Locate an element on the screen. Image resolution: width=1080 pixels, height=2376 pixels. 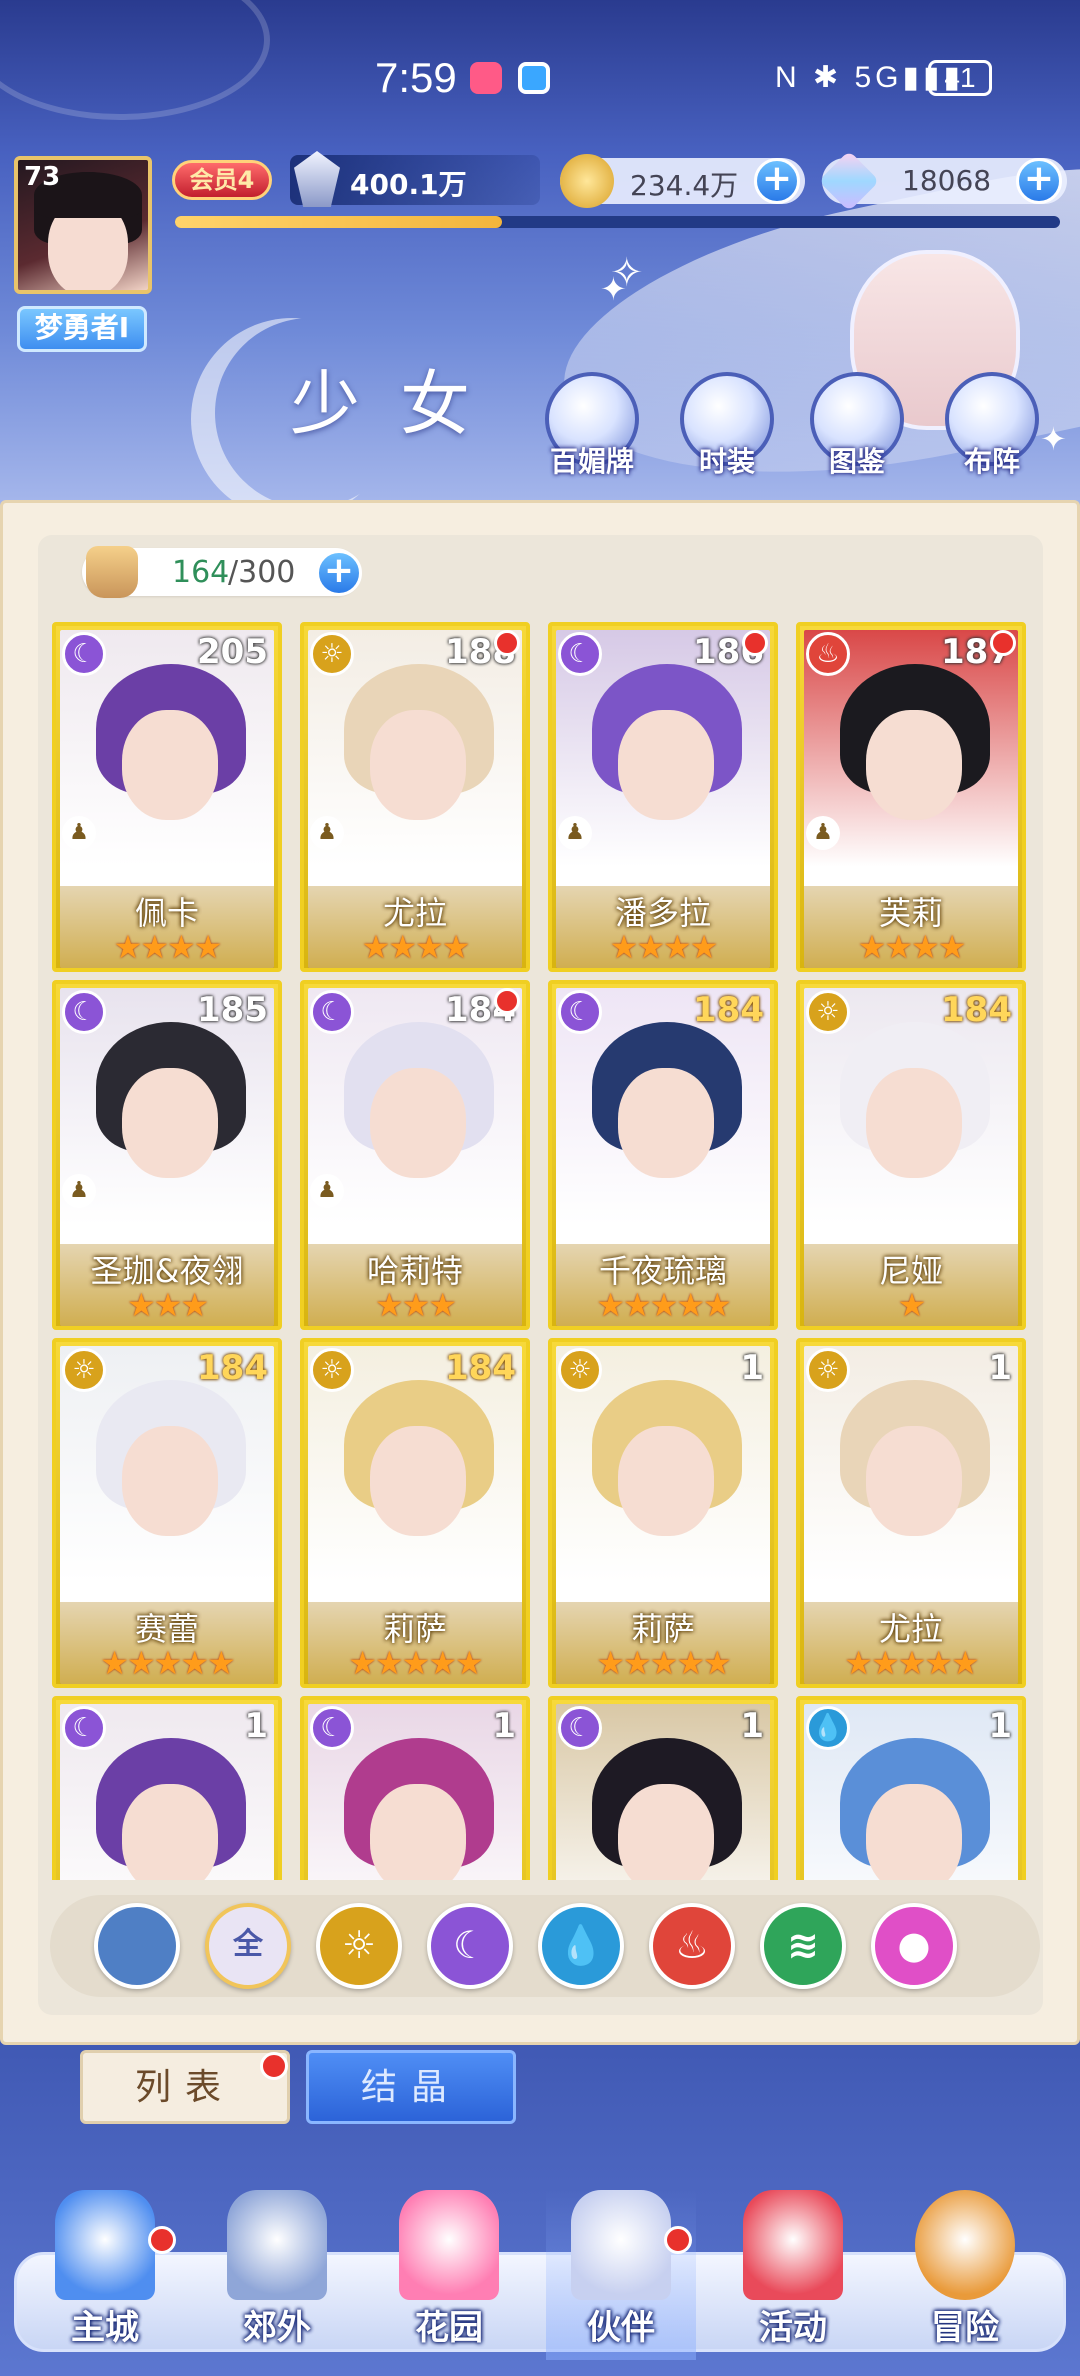
gold-value: 234.4万 is located at coordinates (684, 185).